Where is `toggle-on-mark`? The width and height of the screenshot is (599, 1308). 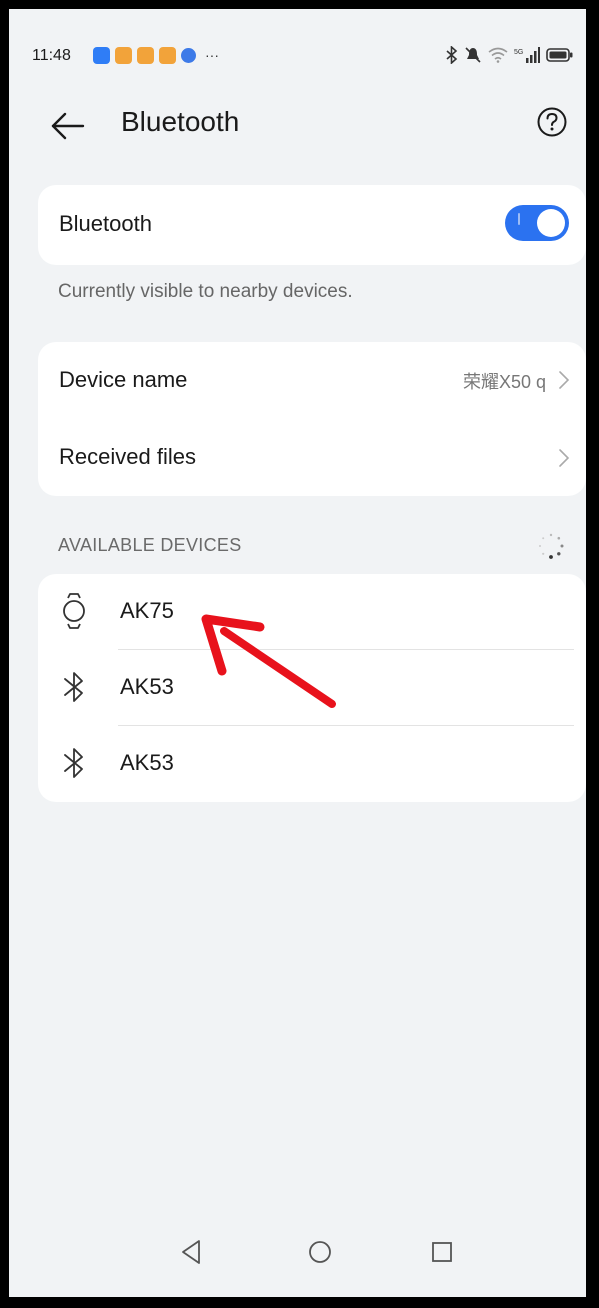
toggle-on-mark is located at coordinates (519, 219).